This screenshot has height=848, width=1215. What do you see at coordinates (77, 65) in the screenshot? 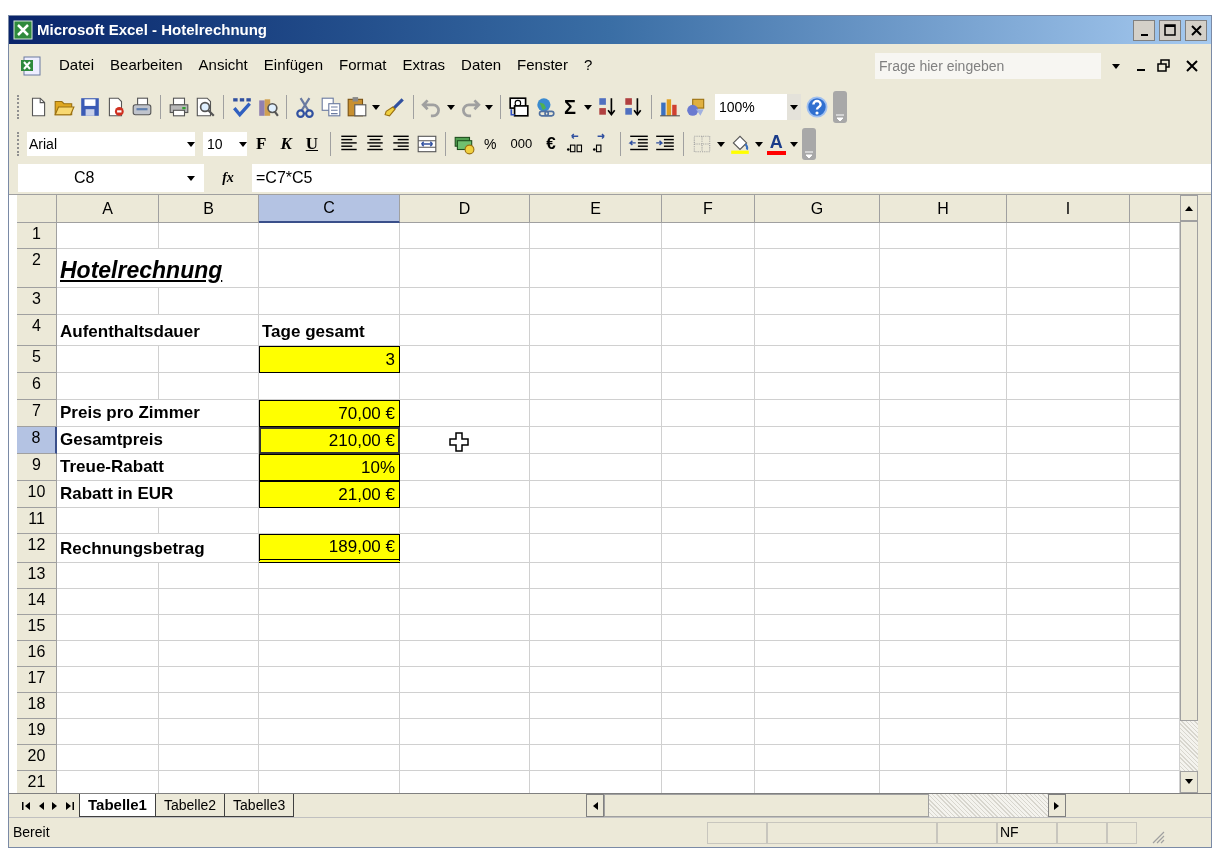
I see `menu-item: Datei` at bounding box center [77, 65].